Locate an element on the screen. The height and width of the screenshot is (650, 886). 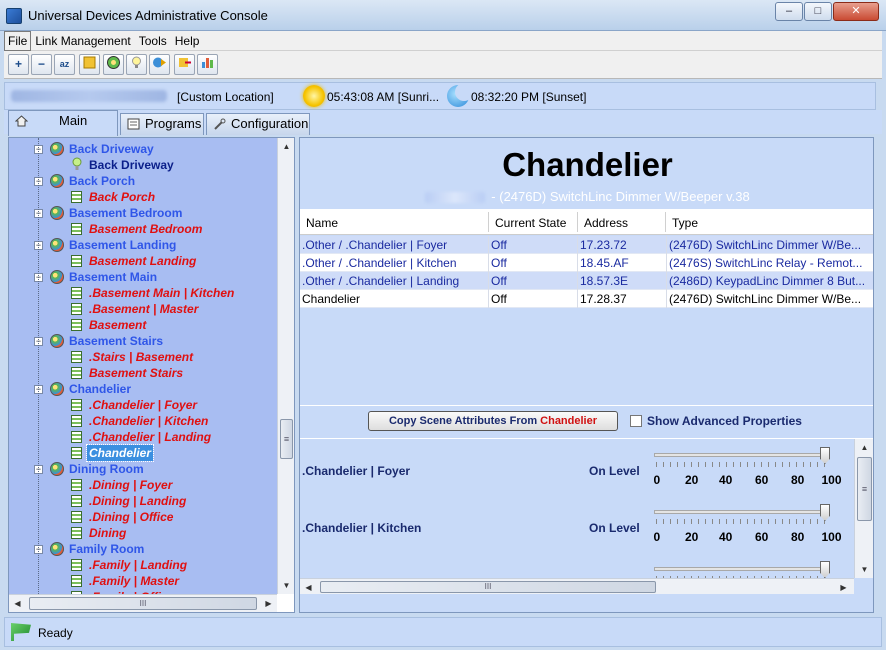
props-scroll-left-icon: ◀ is located at coordinates (308, 586).